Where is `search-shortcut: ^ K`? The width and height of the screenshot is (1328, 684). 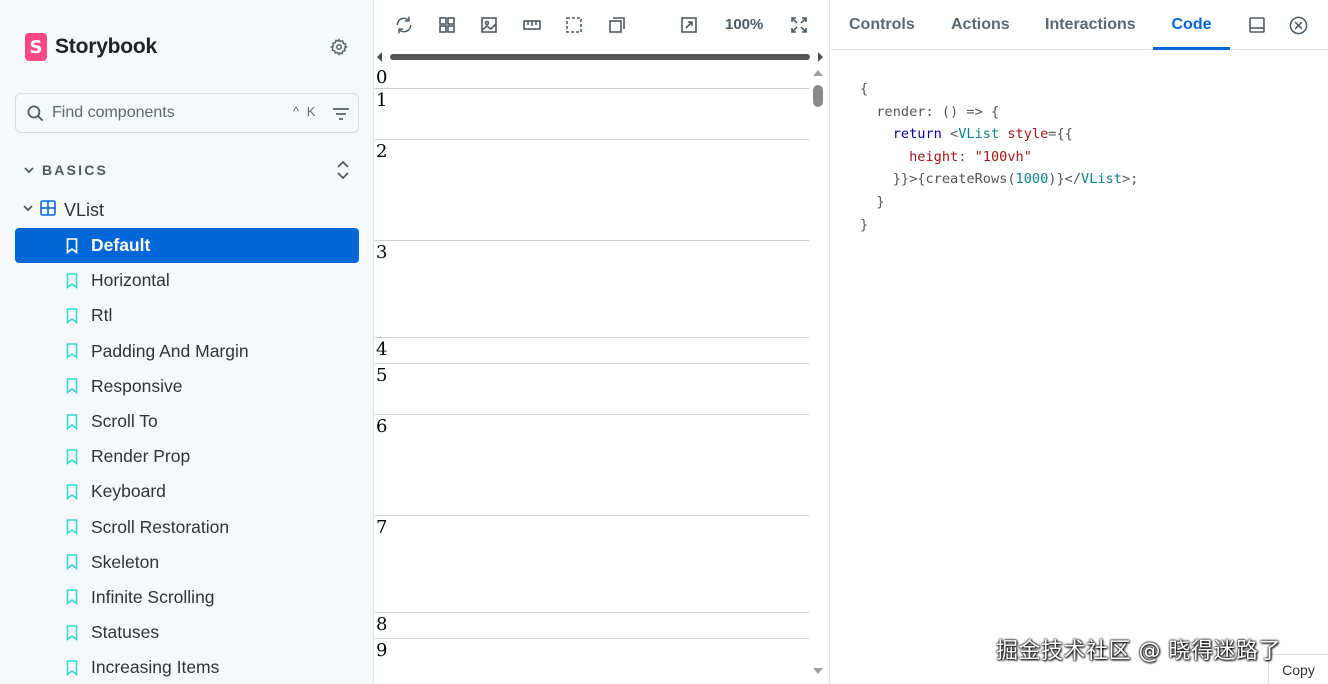
search-shortcut: ^ K is located at coordinates (305, 111).